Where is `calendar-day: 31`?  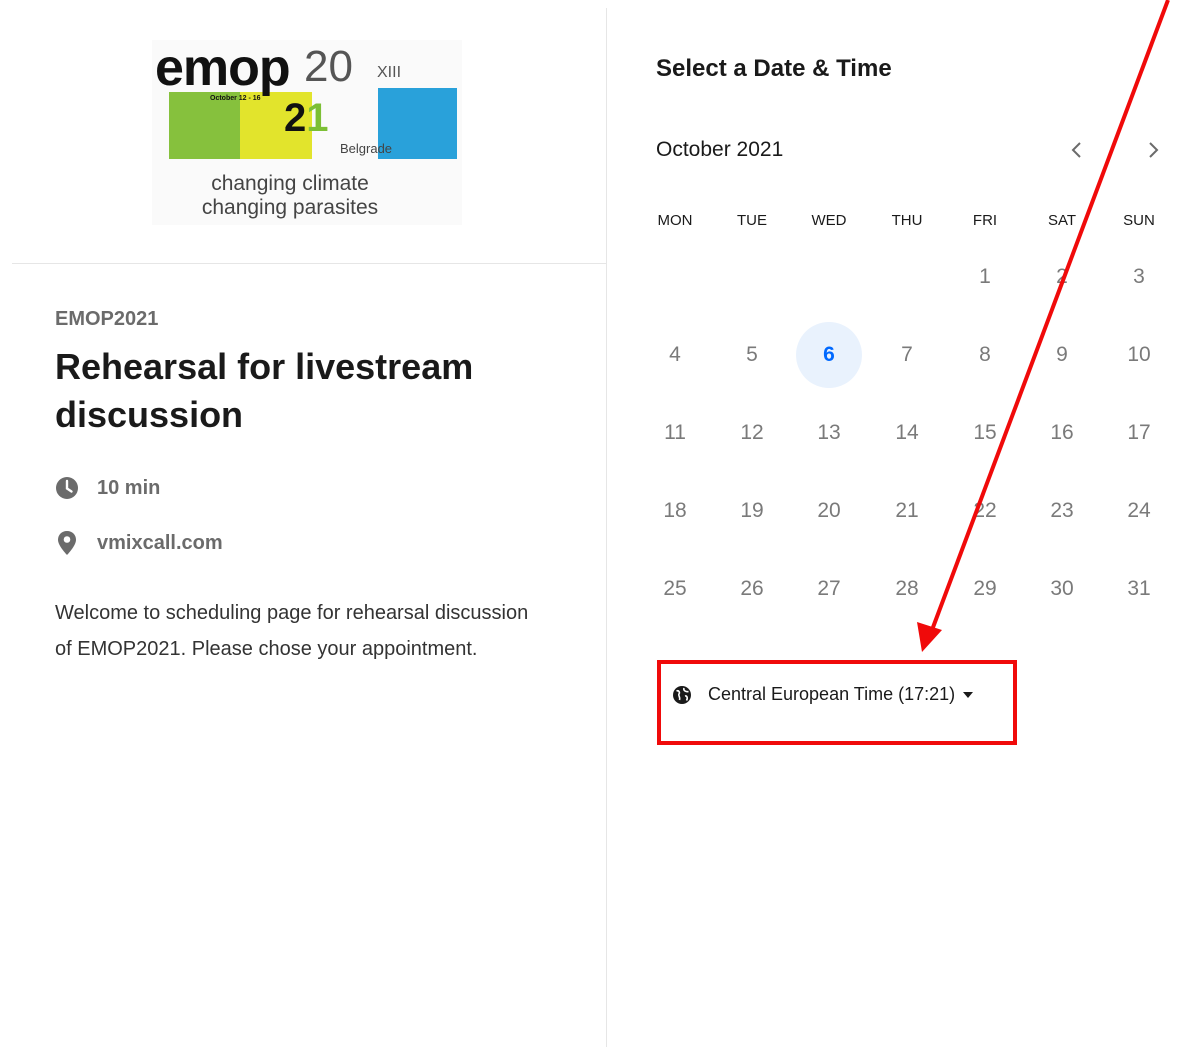
calendar-day: 31 is located at coordinates (1139, 588).